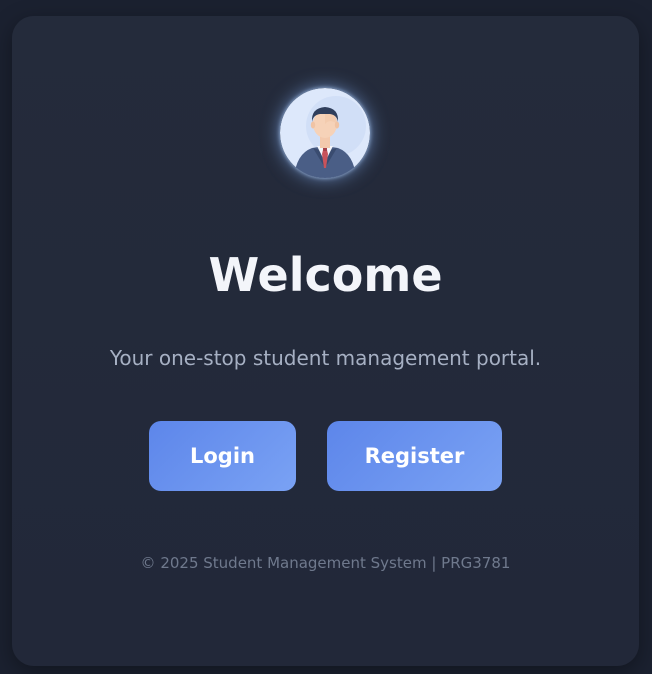  I want to click on login-button: Login, so click(222, 456).